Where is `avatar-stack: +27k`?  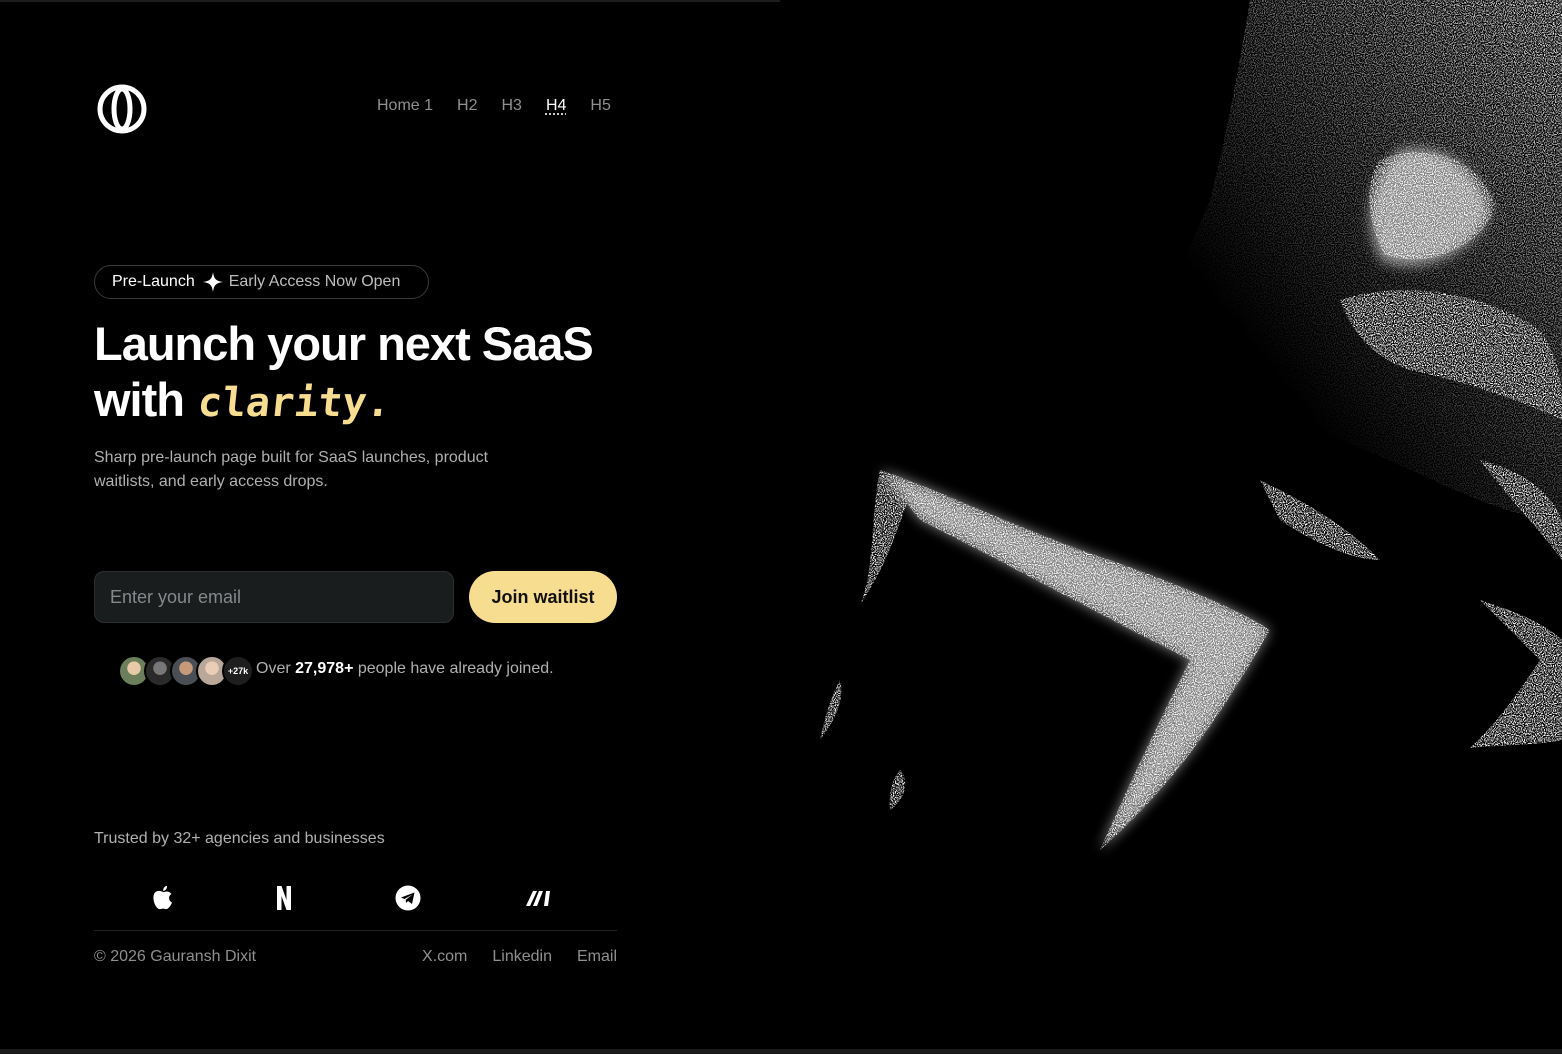 avatar-stack: +27k is located at coordinates (186, 671).